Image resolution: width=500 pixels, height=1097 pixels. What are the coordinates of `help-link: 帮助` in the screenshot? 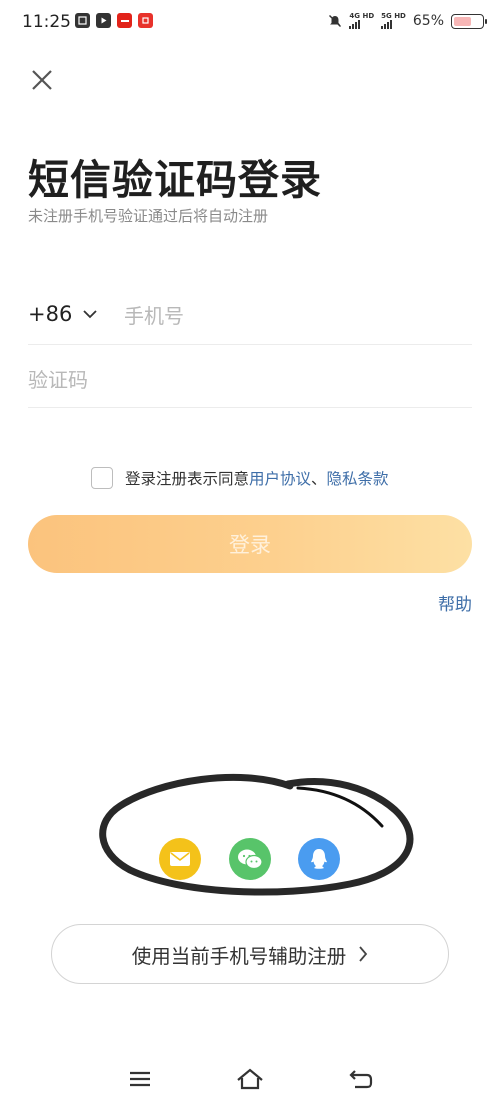 It's located at (455, 602).